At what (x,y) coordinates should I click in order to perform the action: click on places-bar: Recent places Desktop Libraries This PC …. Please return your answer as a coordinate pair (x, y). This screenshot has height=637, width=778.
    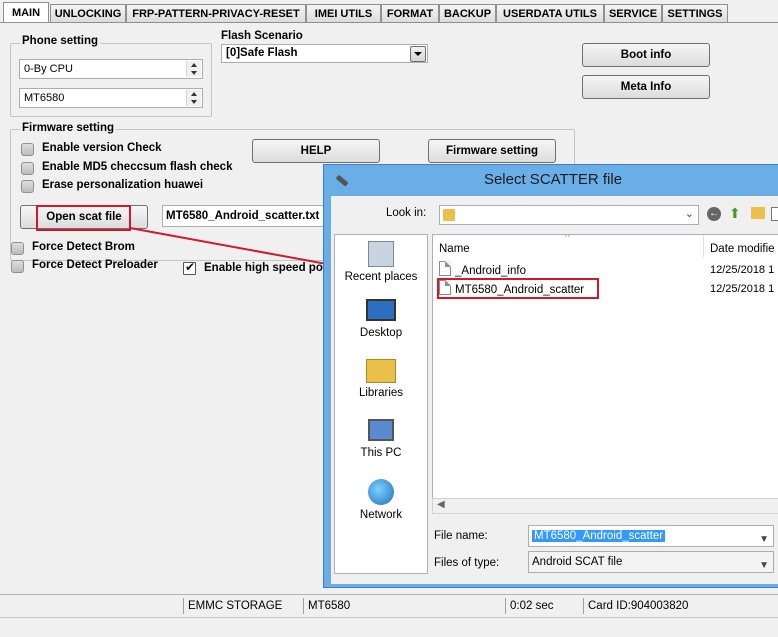
    Looking at the image, I should click on (381, 404).